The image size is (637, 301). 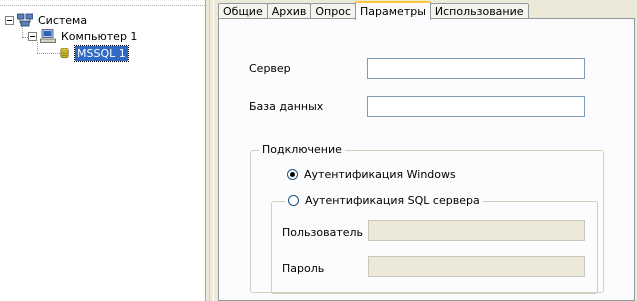 What do you see at coordinates (303, 268) in the screenshot?
I see `password-label: Пароль` at bounding box center [303, 268].